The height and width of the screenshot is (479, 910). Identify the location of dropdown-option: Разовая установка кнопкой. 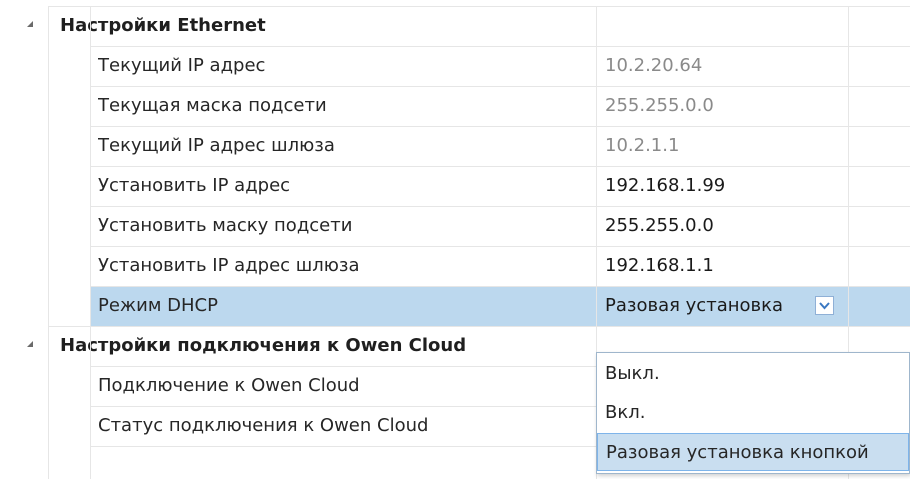
(753, 452).